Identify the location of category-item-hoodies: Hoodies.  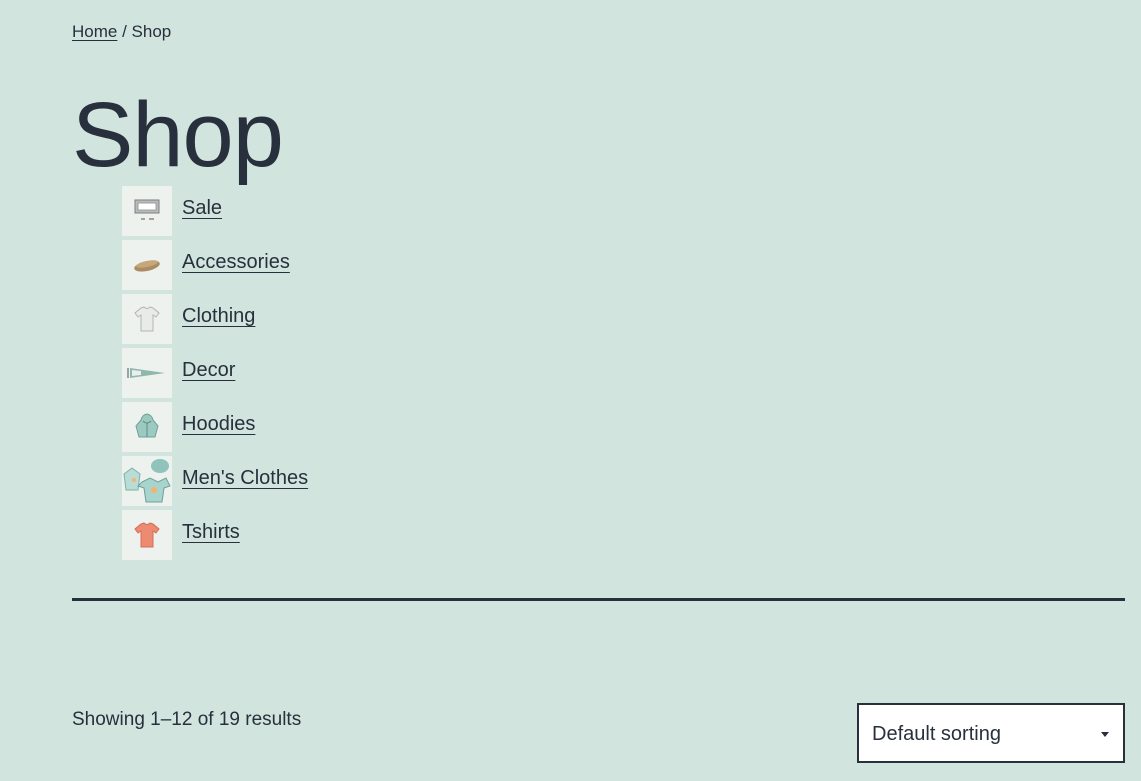
(215, 429).